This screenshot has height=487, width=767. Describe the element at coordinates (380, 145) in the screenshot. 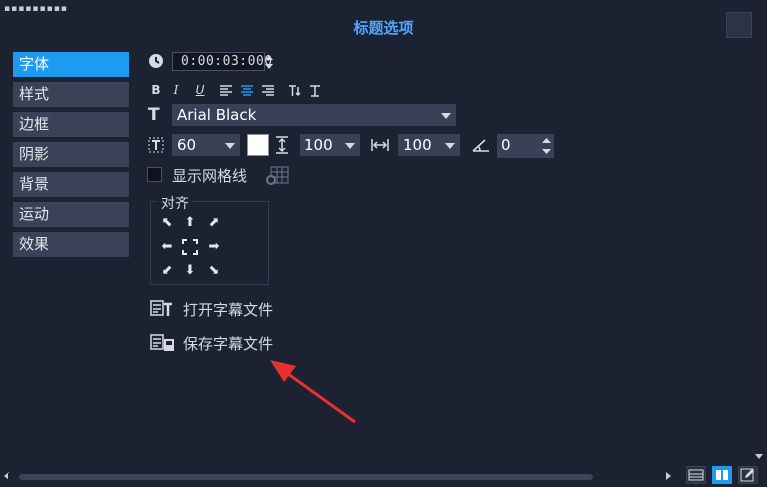

I see `letter-spacing-icon` at that location.